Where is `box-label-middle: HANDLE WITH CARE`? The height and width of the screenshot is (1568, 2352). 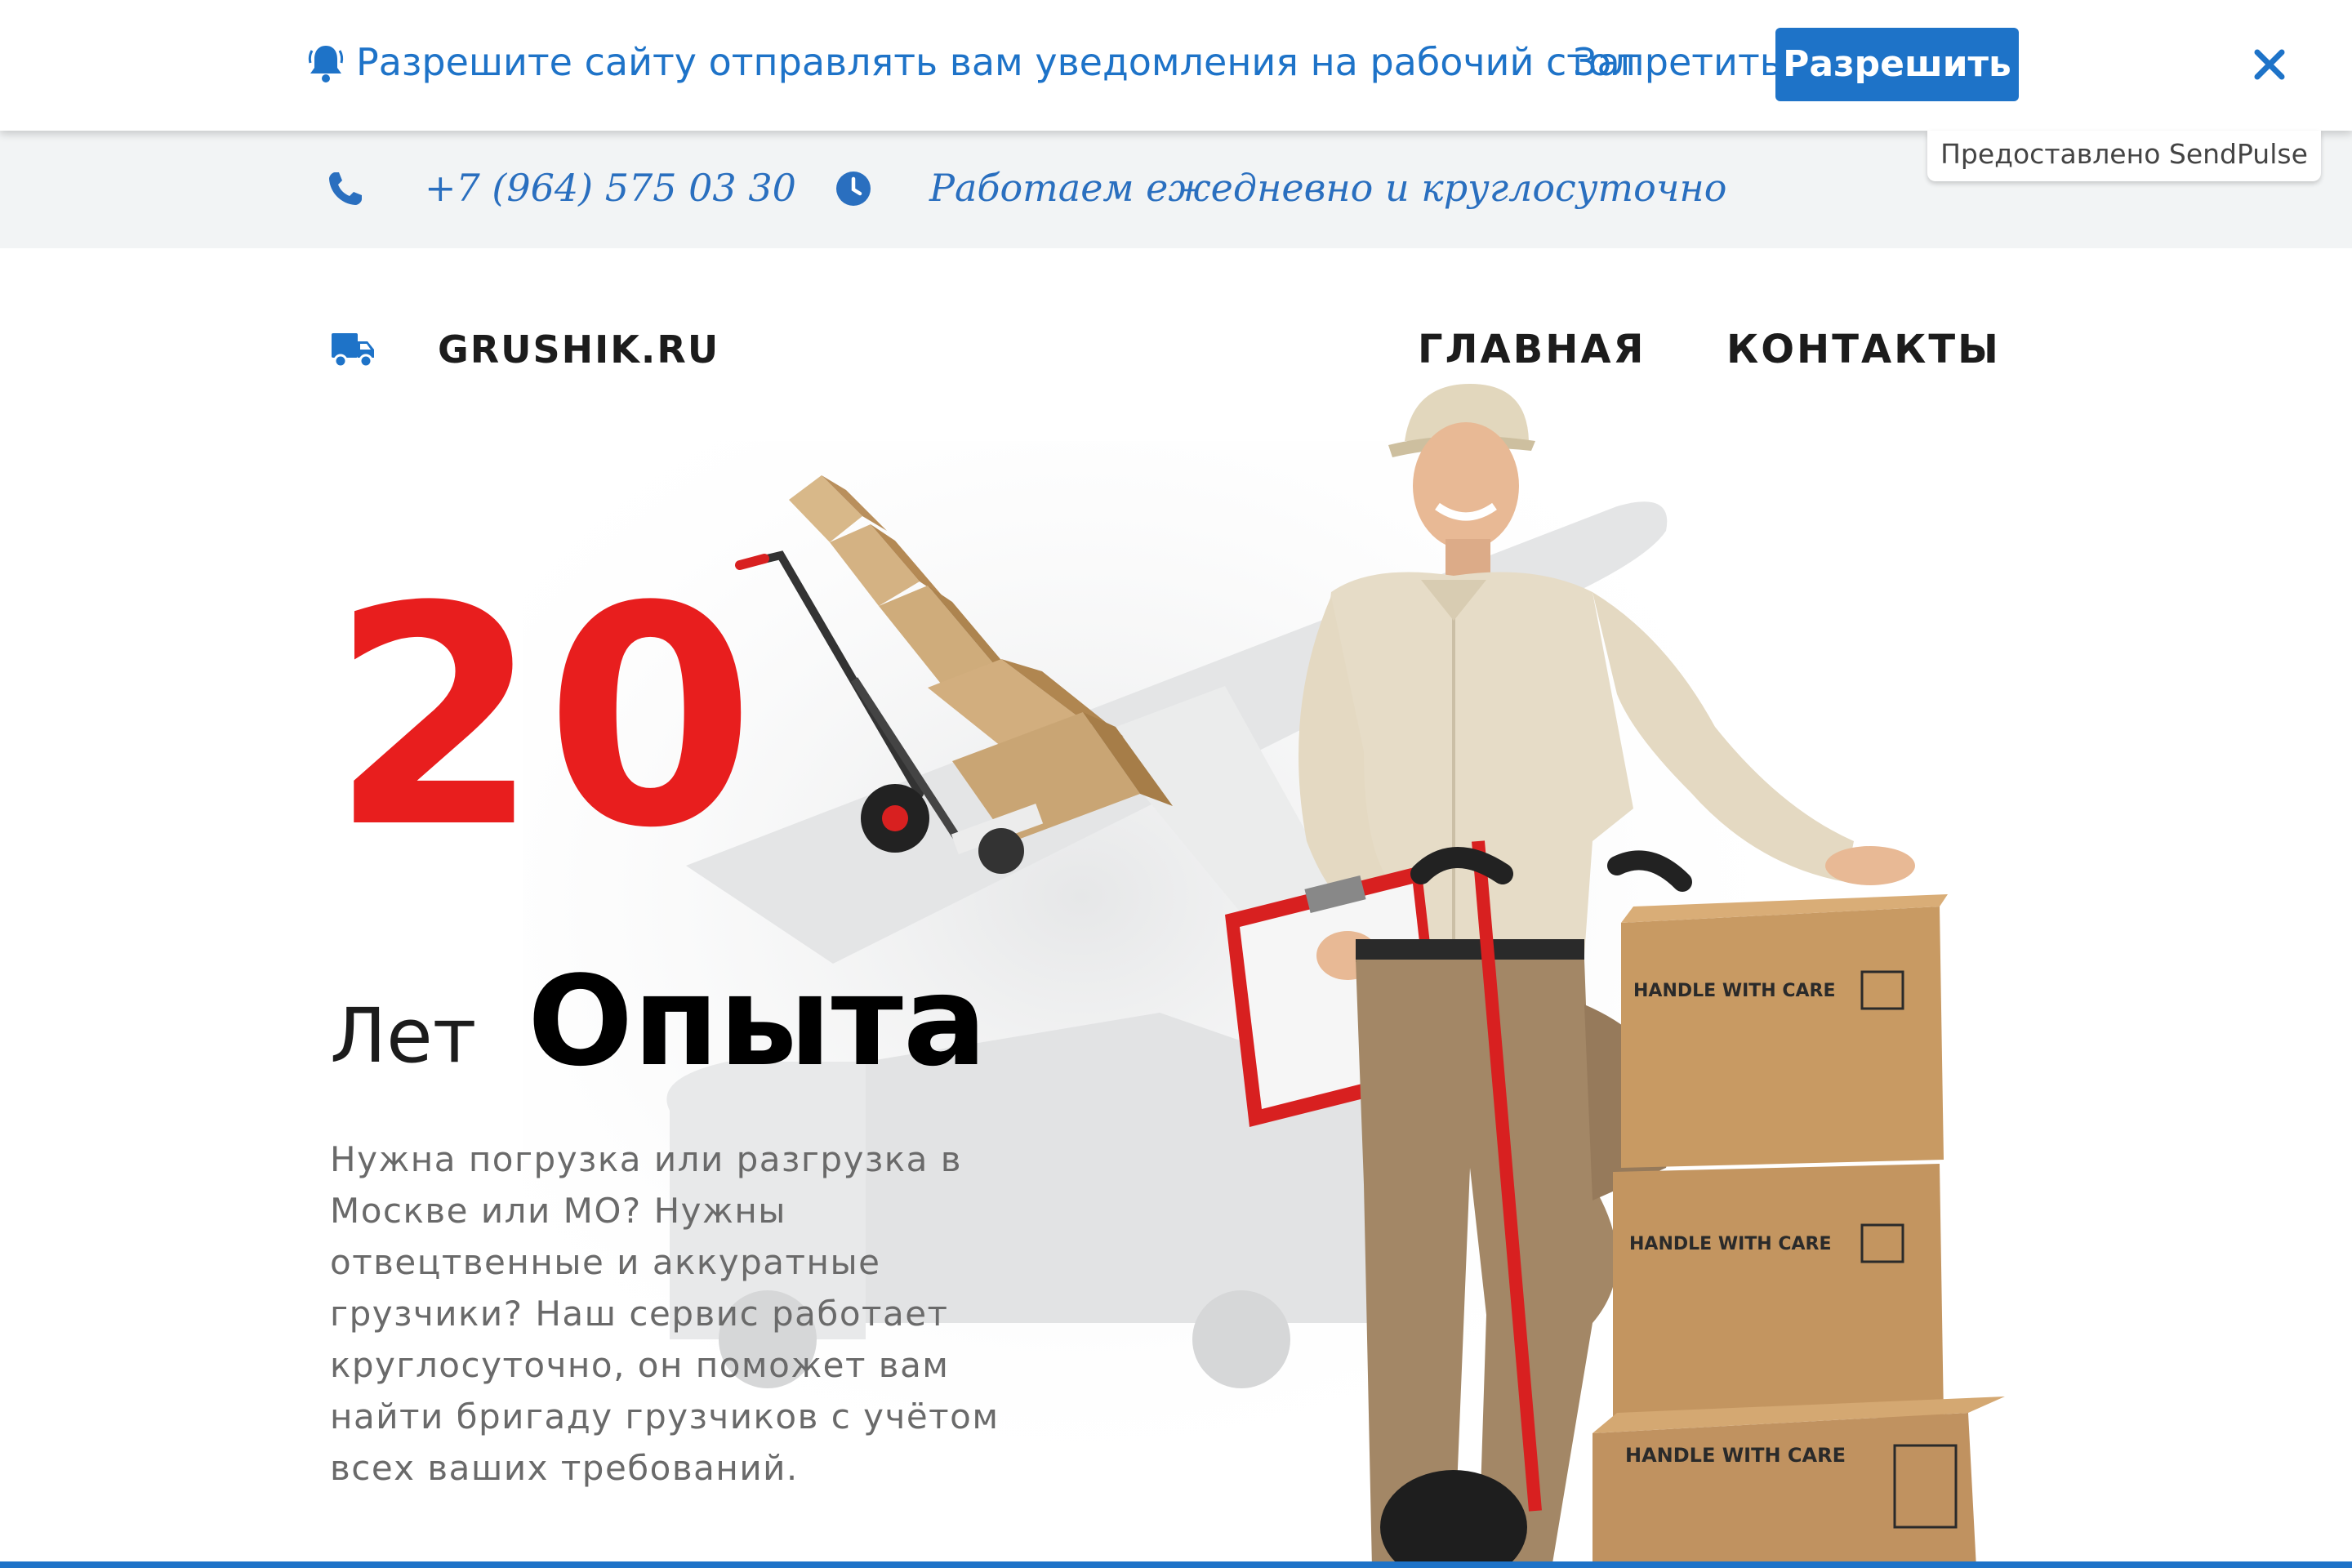 box-label-middle: HANDLE WITH CARE is located at coordinates (1731, 1244).